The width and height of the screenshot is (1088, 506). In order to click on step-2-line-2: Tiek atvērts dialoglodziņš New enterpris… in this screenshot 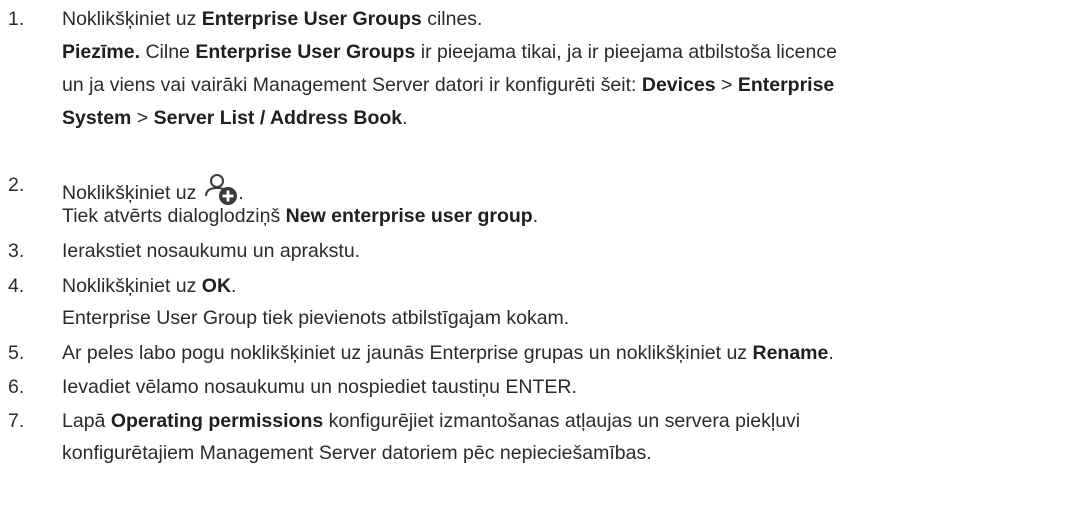, I will do `click(300, 216)`.